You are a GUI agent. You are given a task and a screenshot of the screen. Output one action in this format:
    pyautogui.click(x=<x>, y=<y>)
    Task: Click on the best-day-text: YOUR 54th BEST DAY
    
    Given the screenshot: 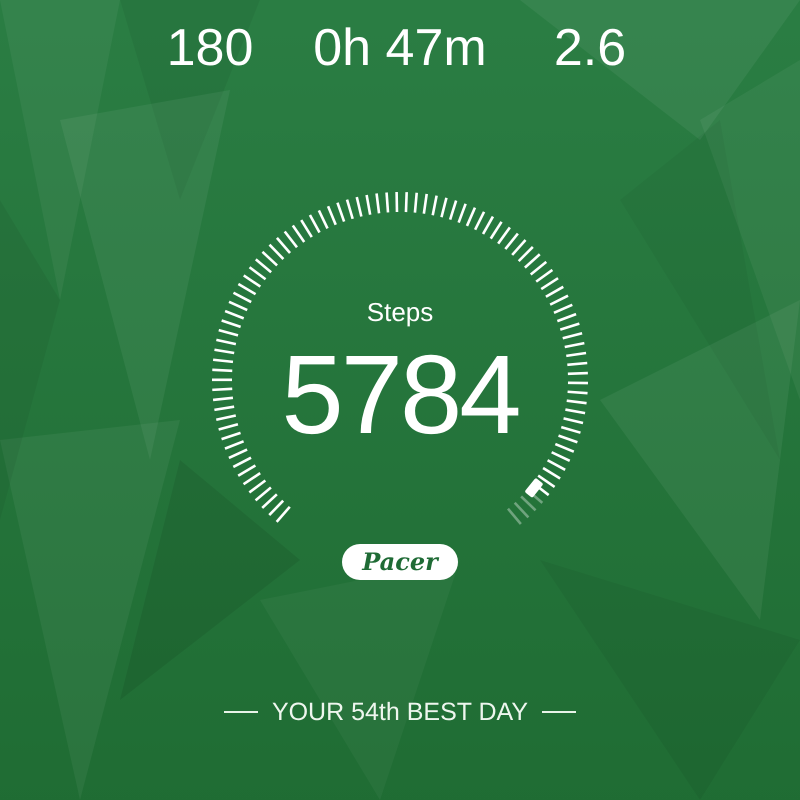 What is the action you would take?
    pyautogui.click(x=400, y=712)
    